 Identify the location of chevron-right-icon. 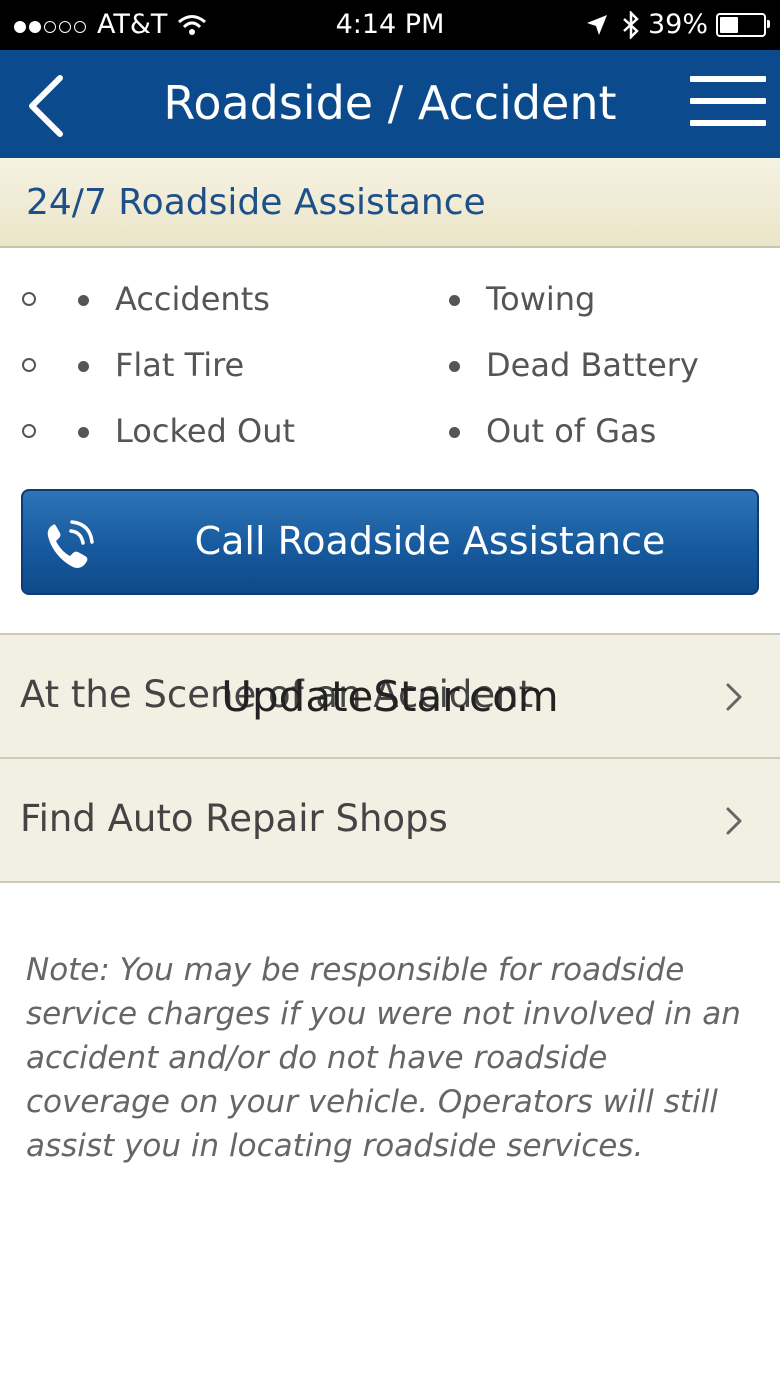
(734, 821).